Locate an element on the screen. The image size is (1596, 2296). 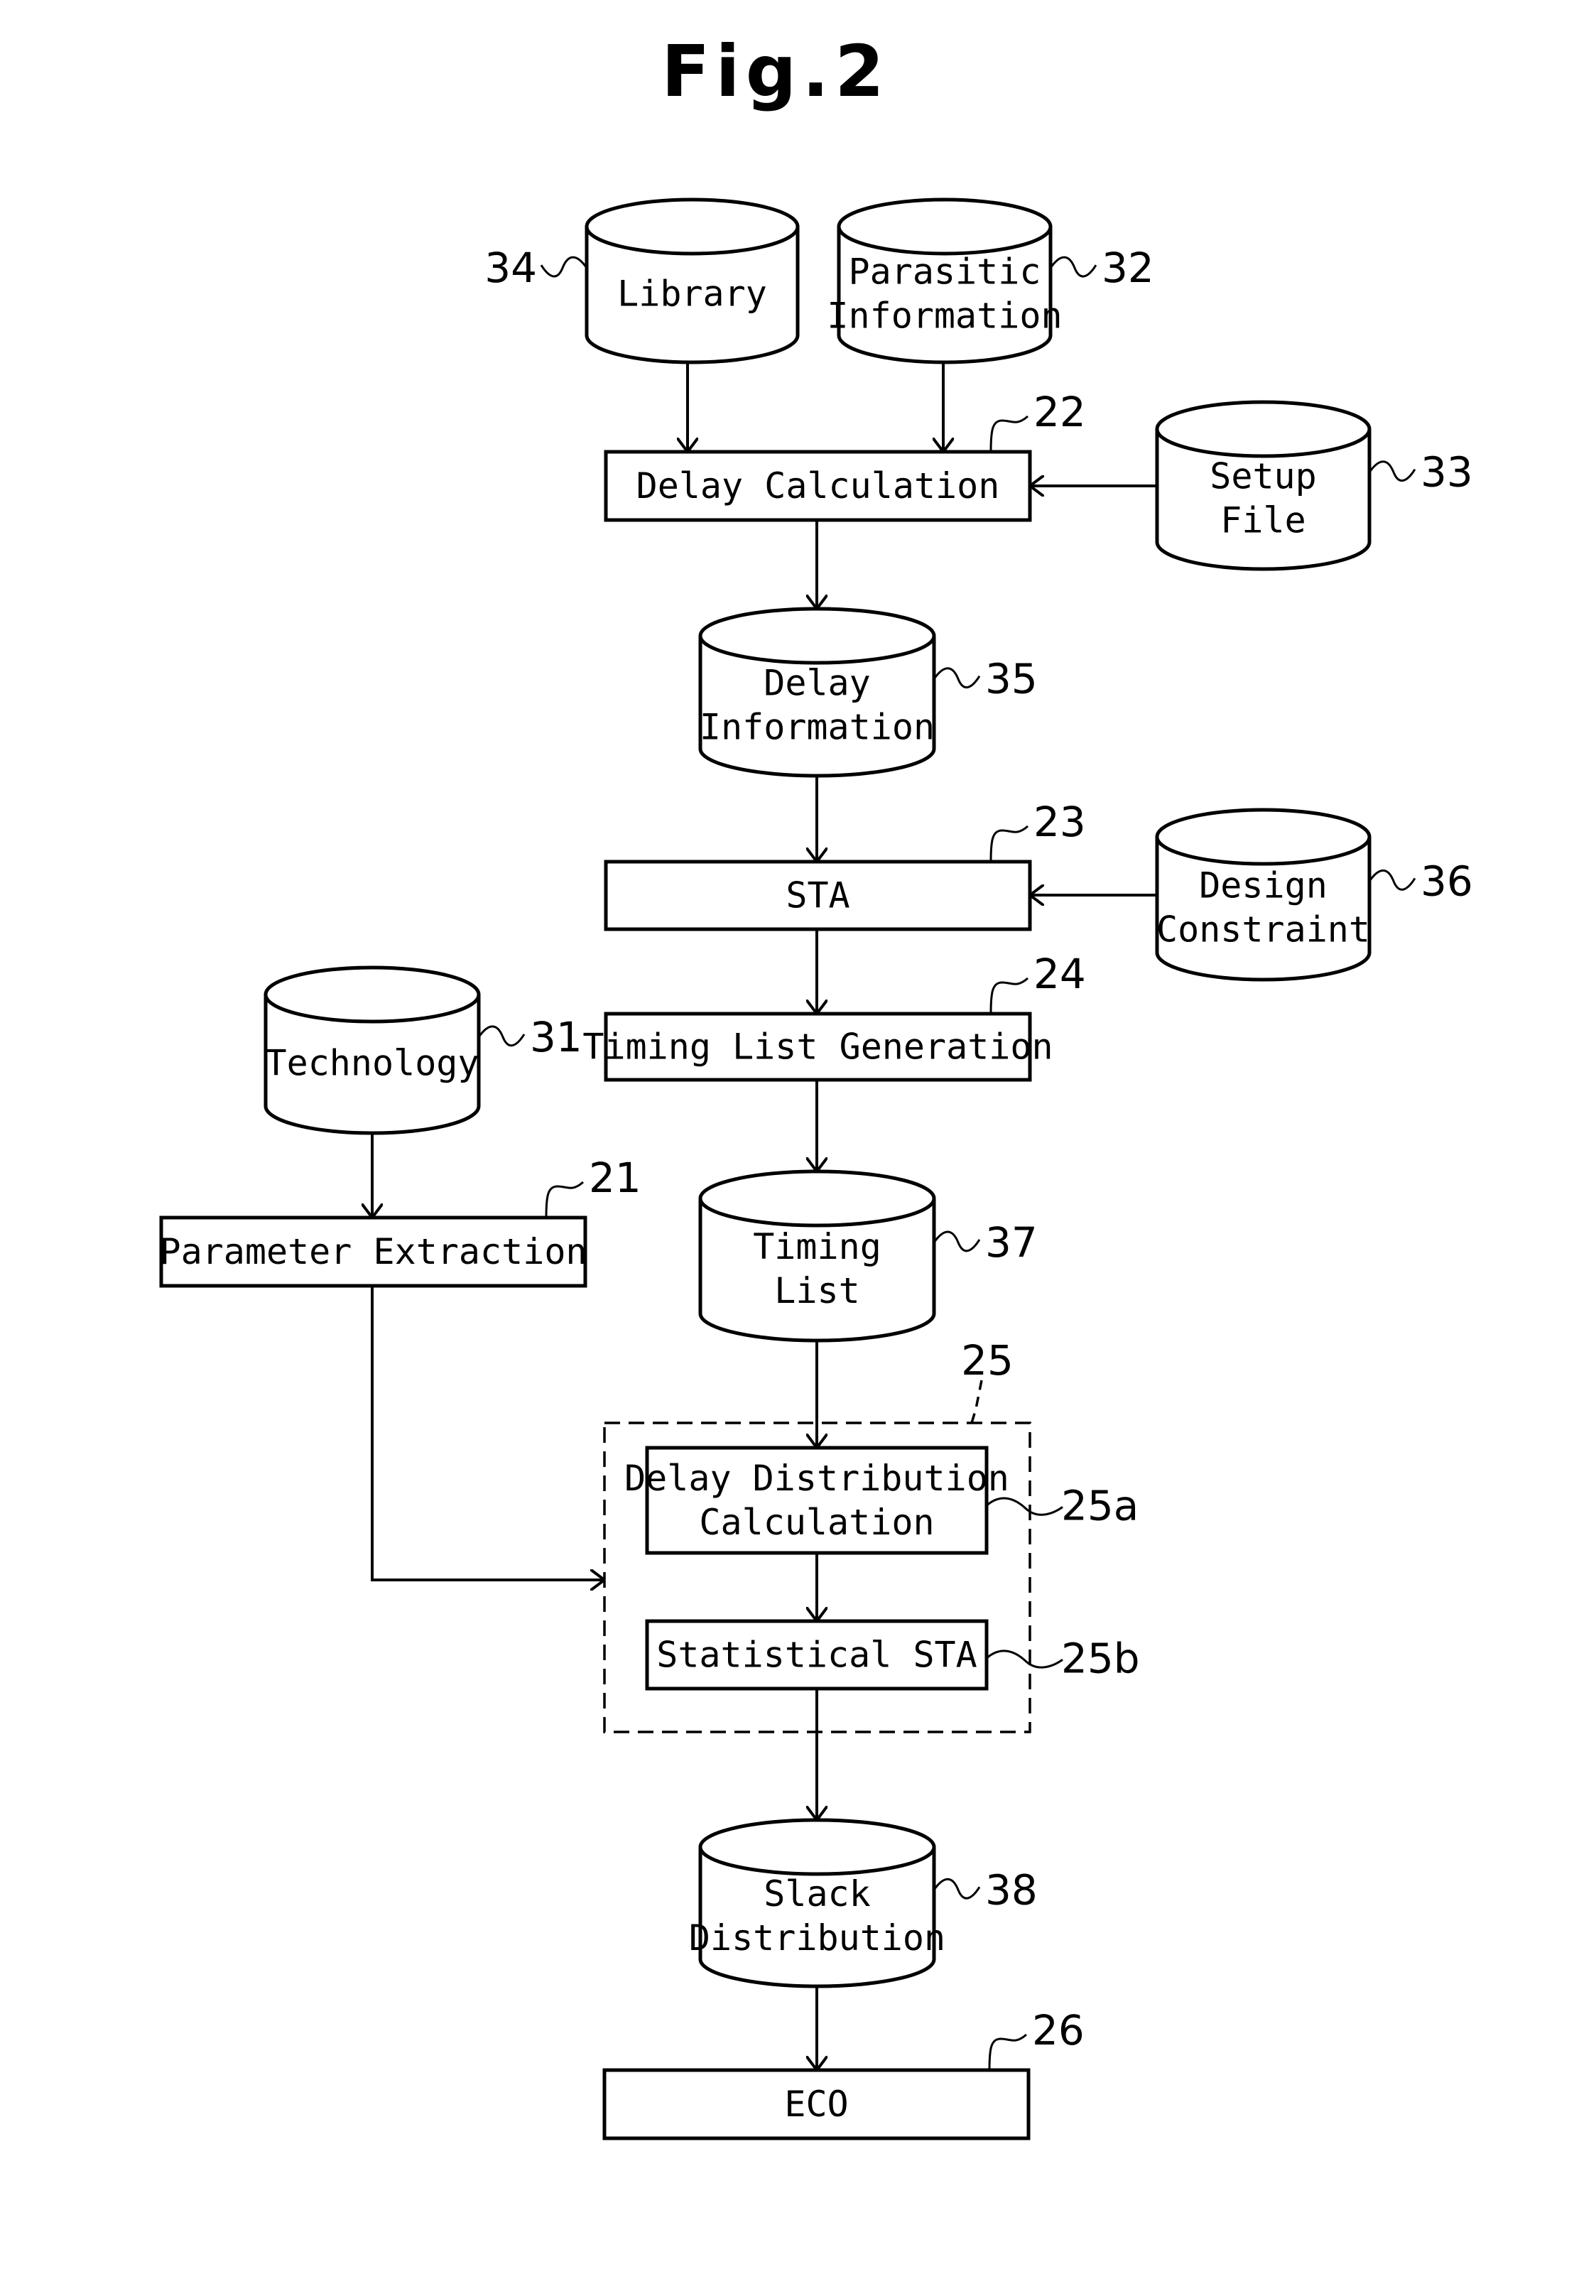
database-library: Library 34 is located at coordinates (642, 280).